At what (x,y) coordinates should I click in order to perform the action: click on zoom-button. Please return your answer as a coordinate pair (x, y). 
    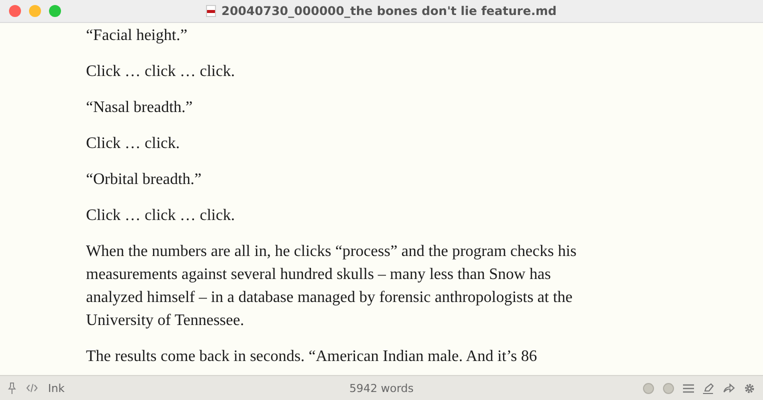
    Looking at the image, I should click on (55, 11).